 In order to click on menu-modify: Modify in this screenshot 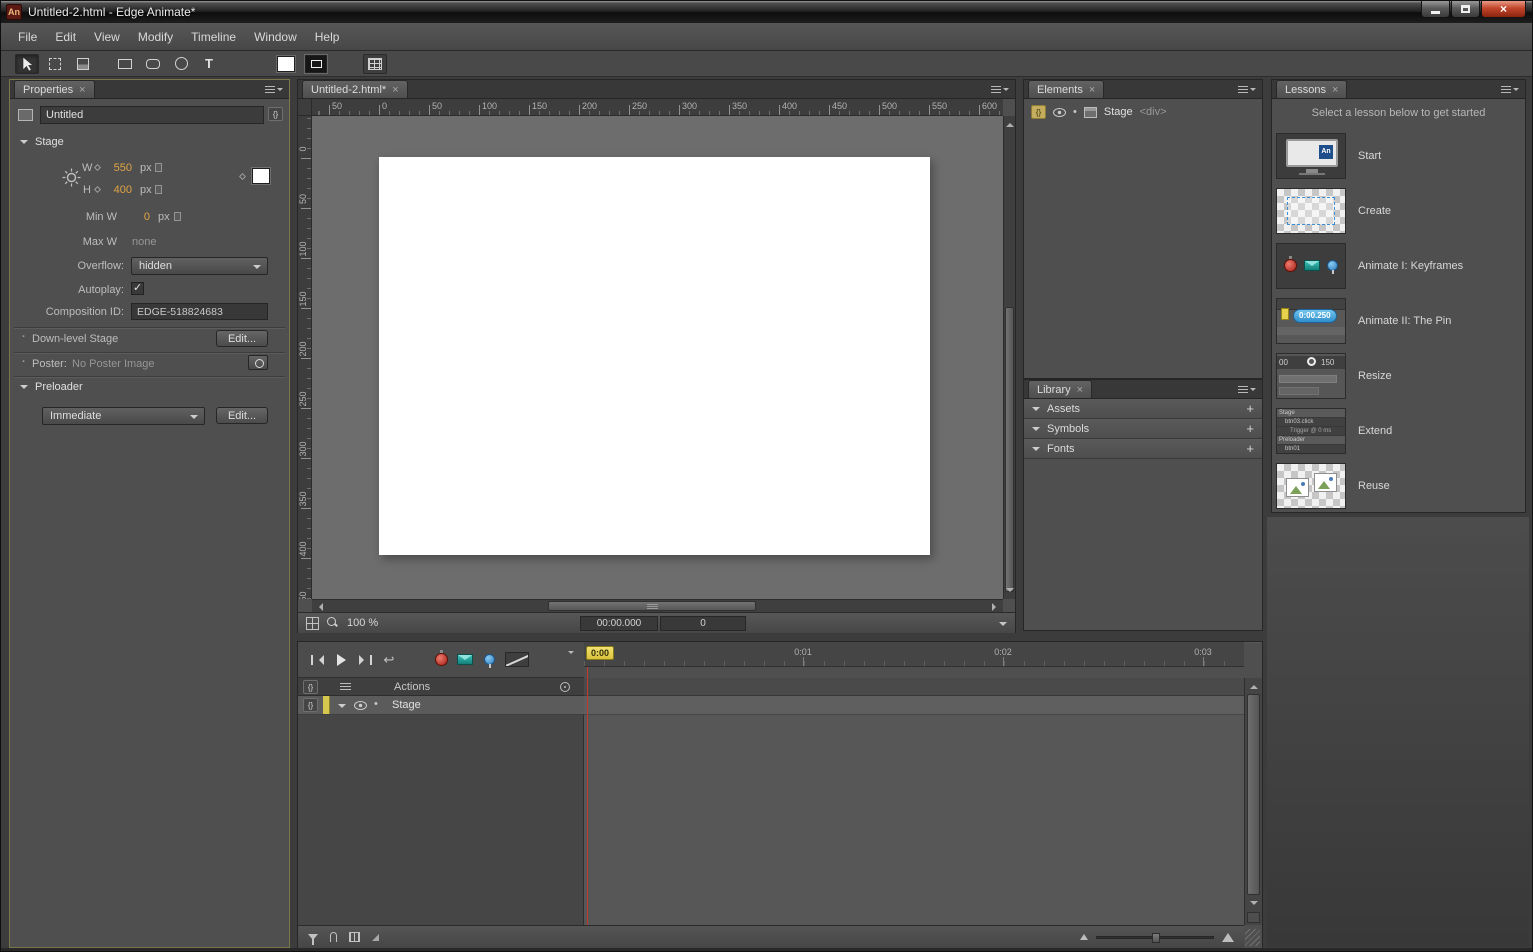, I will do `click(155, 37)`.